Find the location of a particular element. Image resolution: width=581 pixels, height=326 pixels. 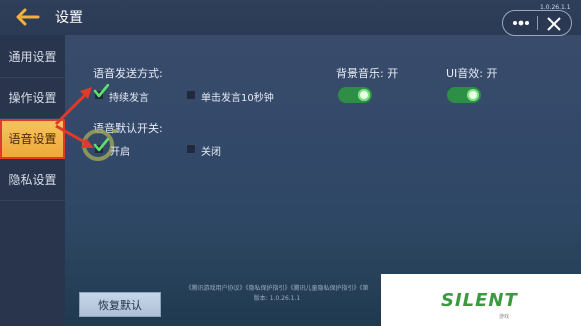

voice-on-label: 开启 is located at coordinates (120, 150).